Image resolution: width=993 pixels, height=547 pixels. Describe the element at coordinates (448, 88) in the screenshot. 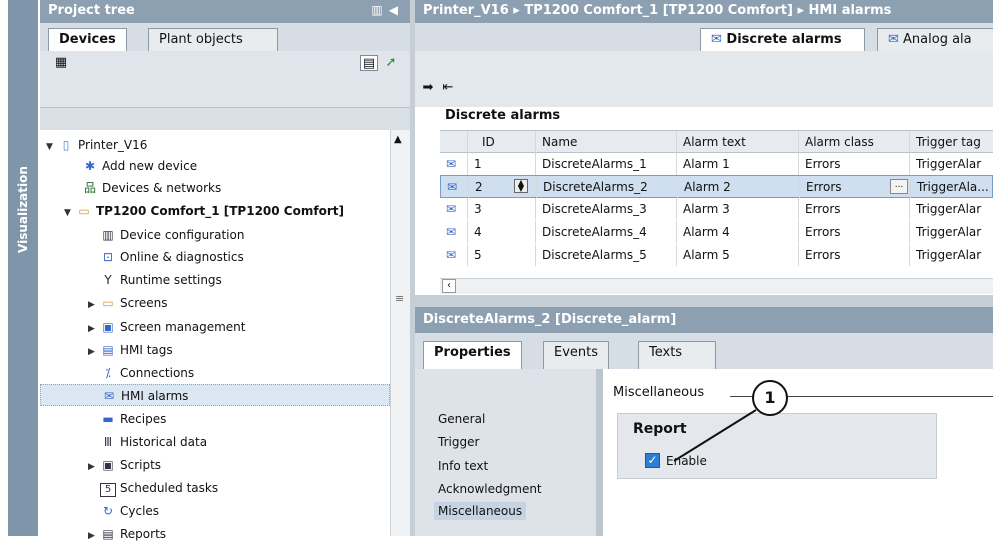

I see `add-row-icon: ⇤` at that location.